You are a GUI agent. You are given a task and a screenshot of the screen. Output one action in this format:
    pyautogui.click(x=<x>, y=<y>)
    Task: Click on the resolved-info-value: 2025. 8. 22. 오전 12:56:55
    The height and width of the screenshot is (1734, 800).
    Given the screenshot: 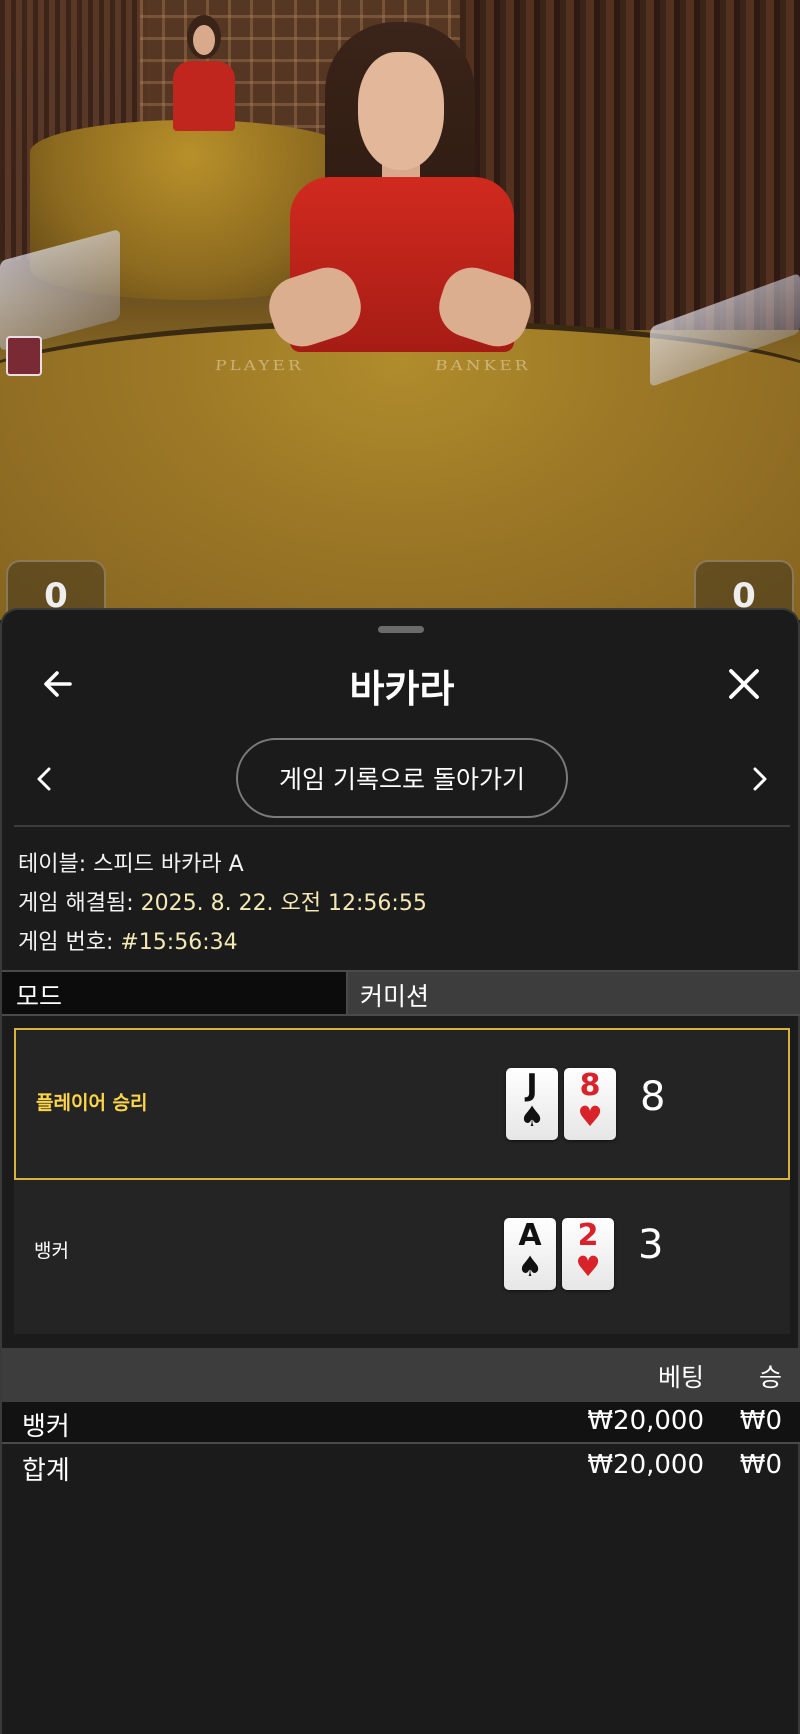 What is the action you would take?
    pyautogui.click(x=283, y=903)
    